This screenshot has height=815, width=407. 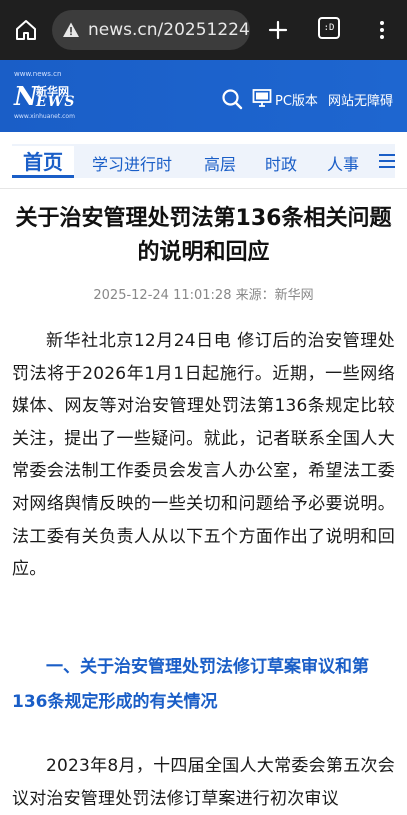 I want to click on nav-item-study: 学习进行时, so click(x=132, y=163).